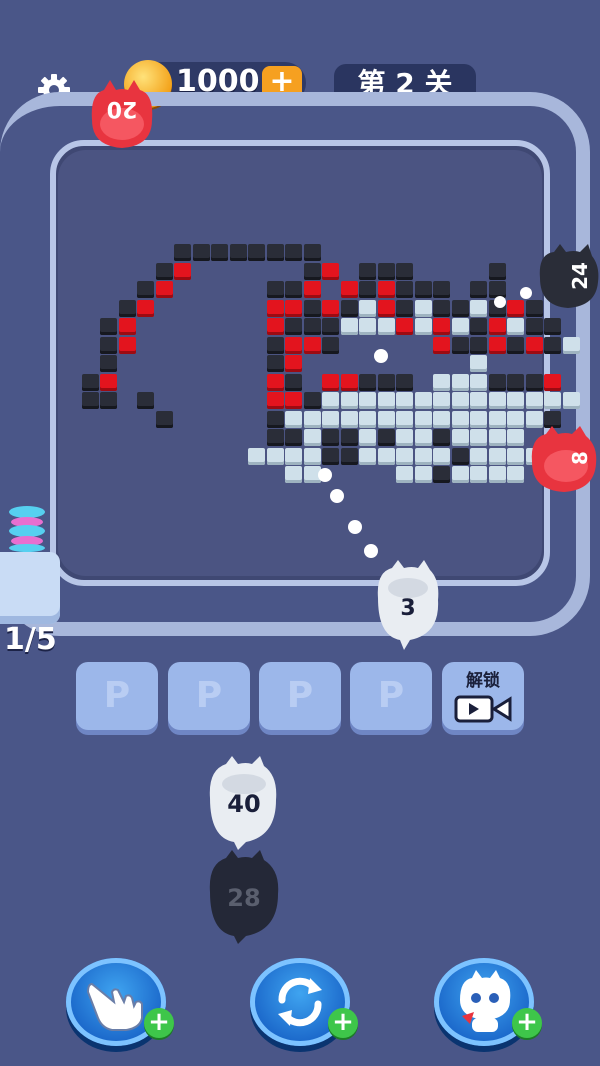  I want to click on queue-counter: 1/5, so click(30, 639).